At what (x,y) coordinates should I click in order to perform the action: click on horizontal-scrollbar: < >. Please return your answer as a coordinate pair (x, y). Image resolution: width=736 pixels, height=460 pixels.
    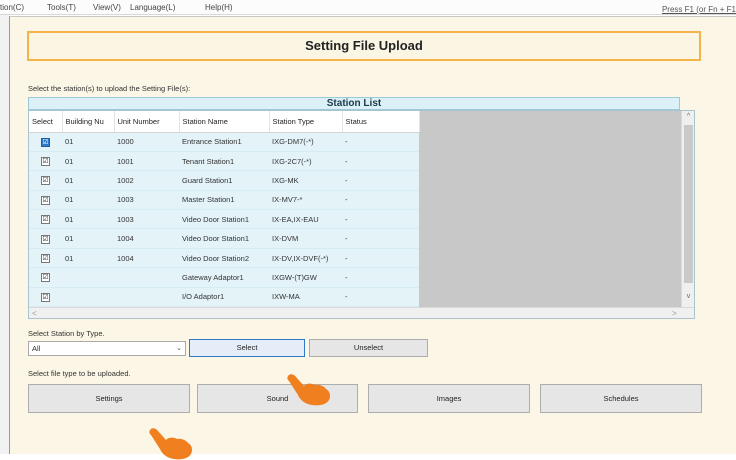
    Looking at the image, I should click on (361, 312).